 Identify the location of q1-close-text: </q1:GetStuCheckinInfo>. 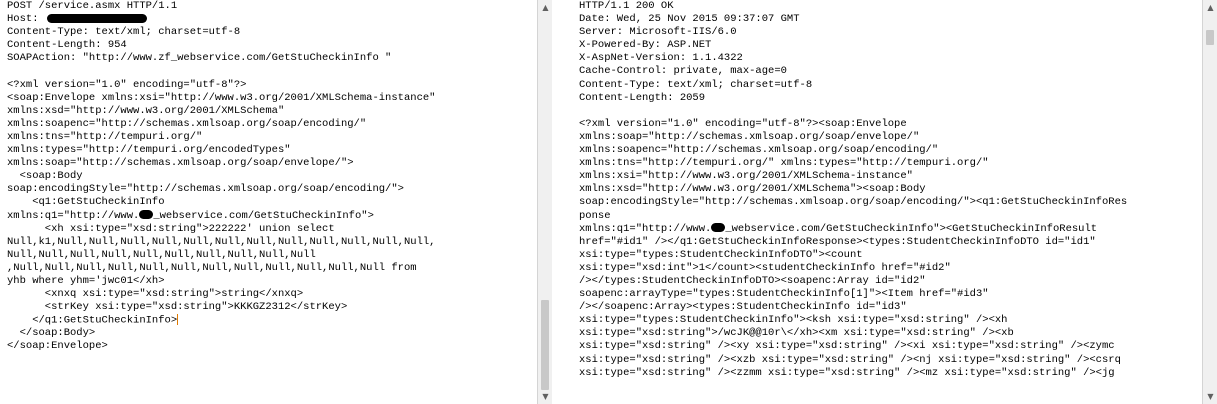
(92, 320).